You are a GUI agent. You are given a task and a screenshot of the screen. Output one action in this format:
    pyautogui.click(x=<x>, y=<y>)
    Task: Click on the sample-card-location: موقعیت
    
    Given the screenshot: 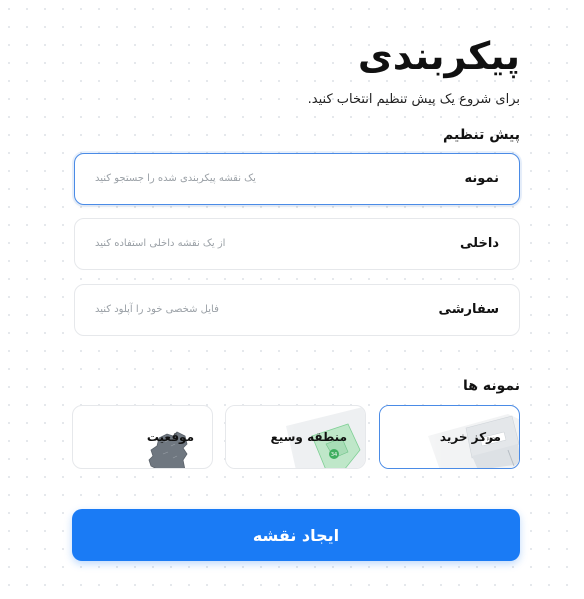 What is the action you would take?
    pyautogui.click(x=142, y=437)
    